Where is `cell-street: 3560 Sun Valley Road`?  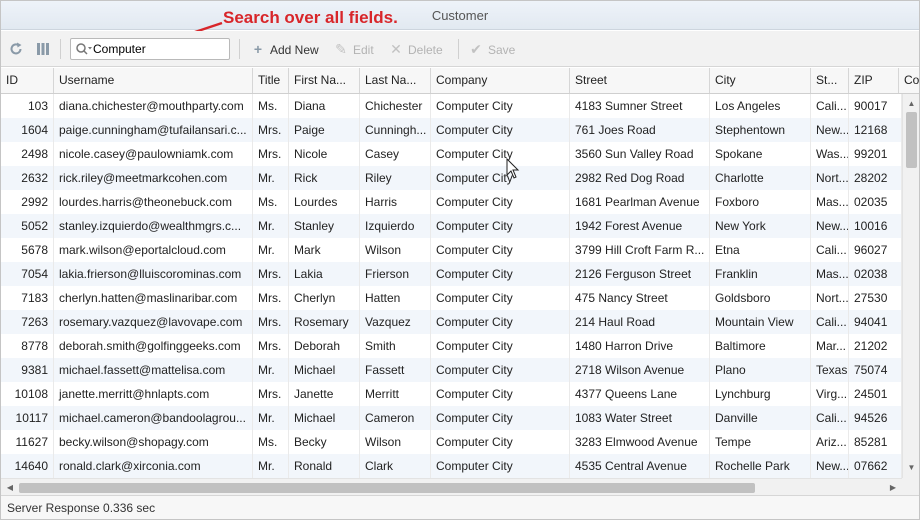
cell-street: 3560 Sun Valley Road is located at coordinates (640, 154).